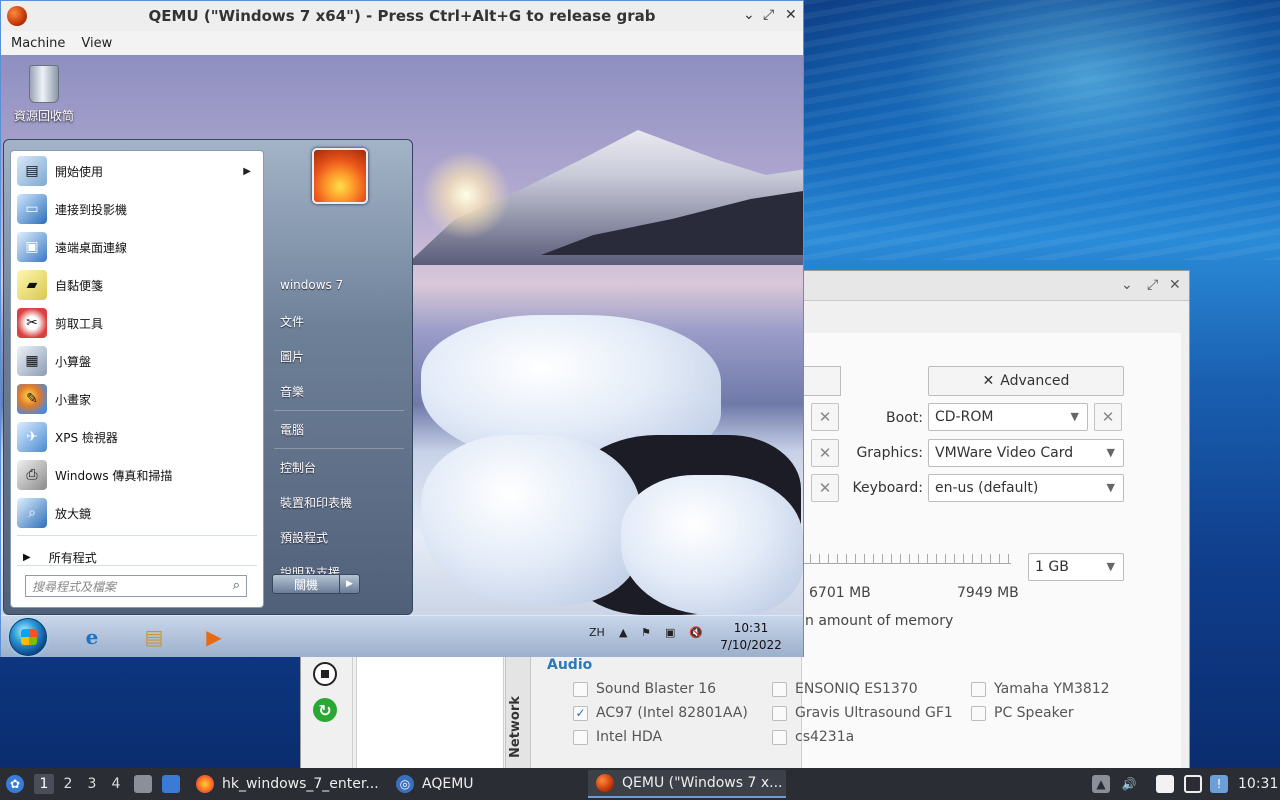  I want to click on guest-clock: 10:31 7/10/2022, so click(751, 637).